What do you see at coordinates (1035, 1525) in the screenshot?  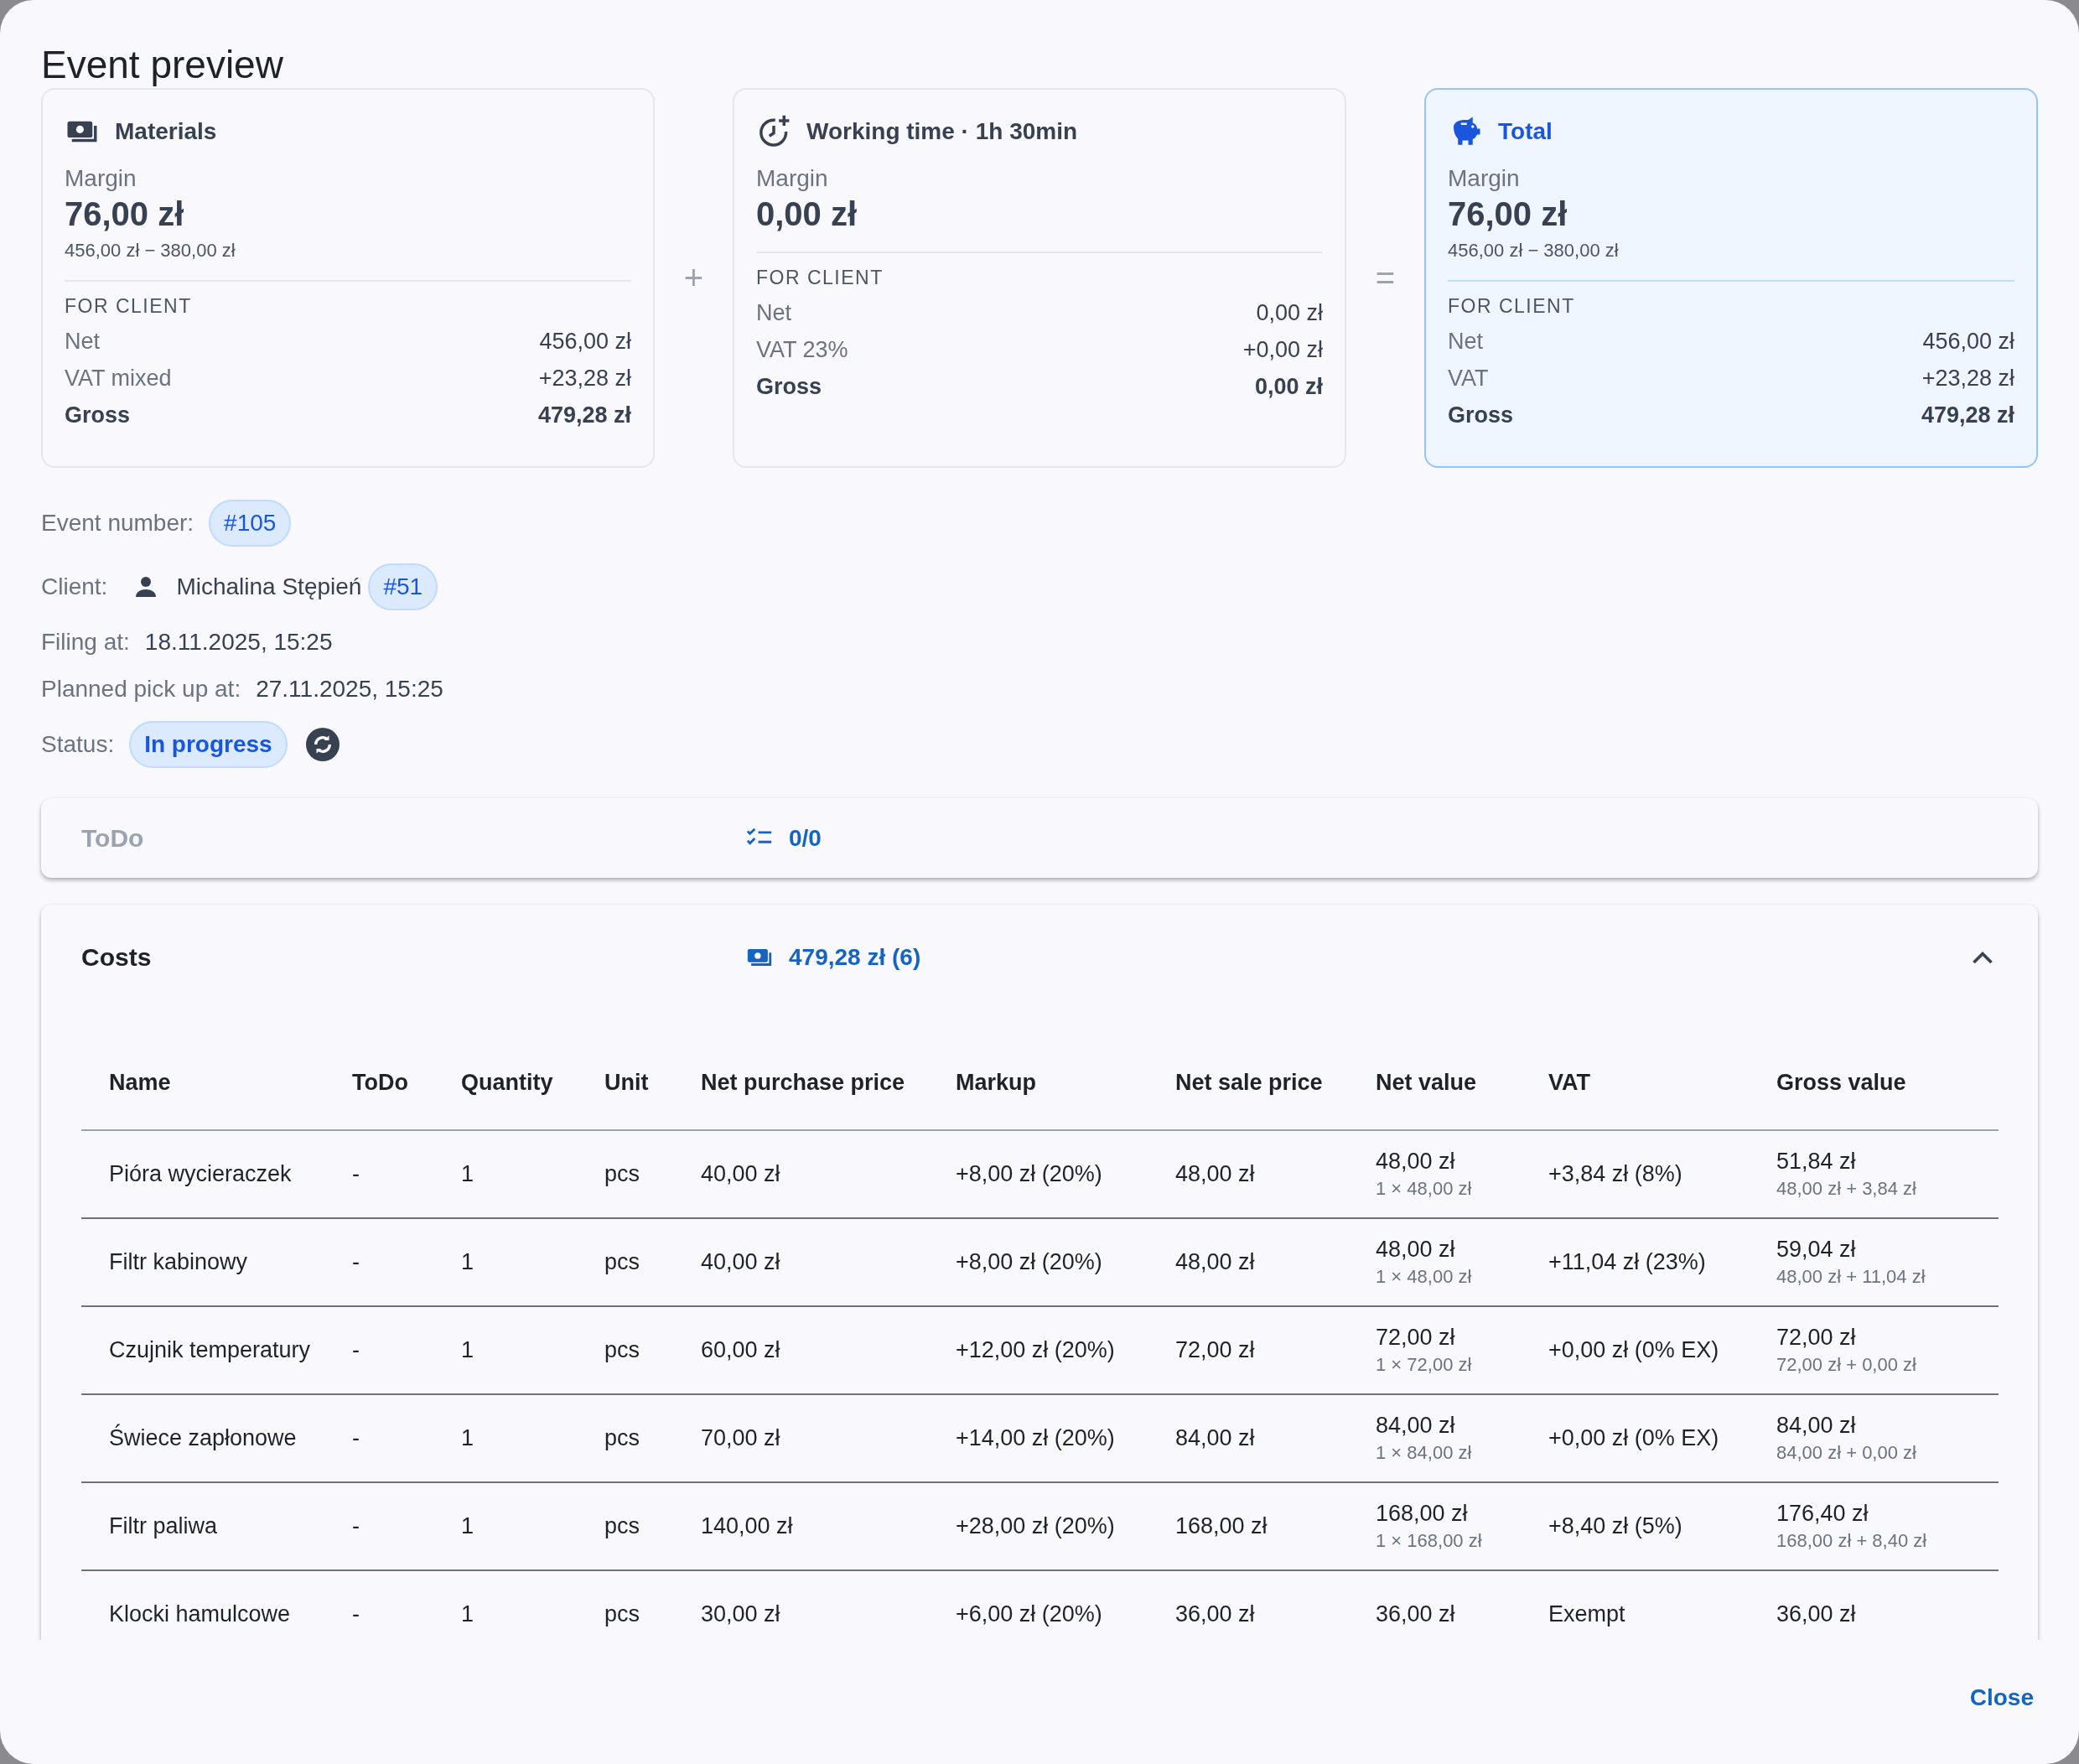 I see `table-cell: +28,00 zł (20%)` at bounding box center [1035, 1525].